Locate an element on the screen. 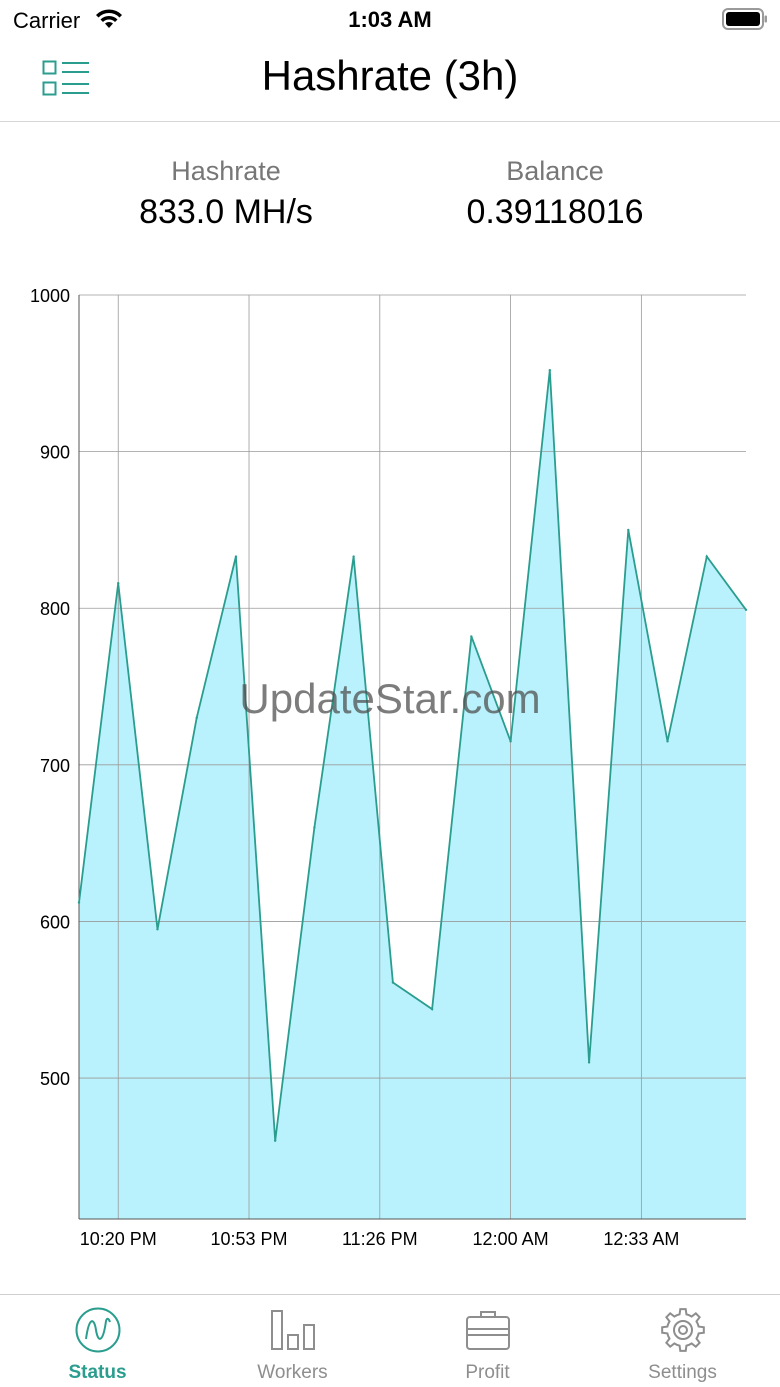 This screenshot has height=1387, width=780. tab-status: Status is located at coordinates (97, 1341).